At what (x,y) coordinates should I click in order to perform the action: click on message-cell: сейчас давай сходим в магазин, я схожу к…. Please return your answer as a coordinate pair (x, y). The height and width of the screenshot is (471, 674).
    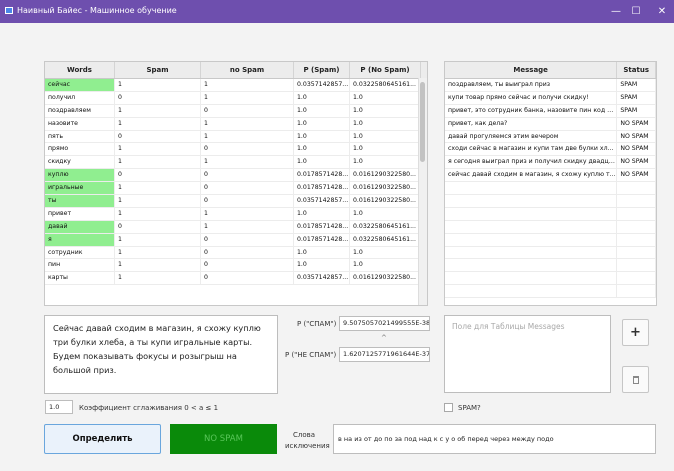
    Looking at the image, I should click on (531, 175).